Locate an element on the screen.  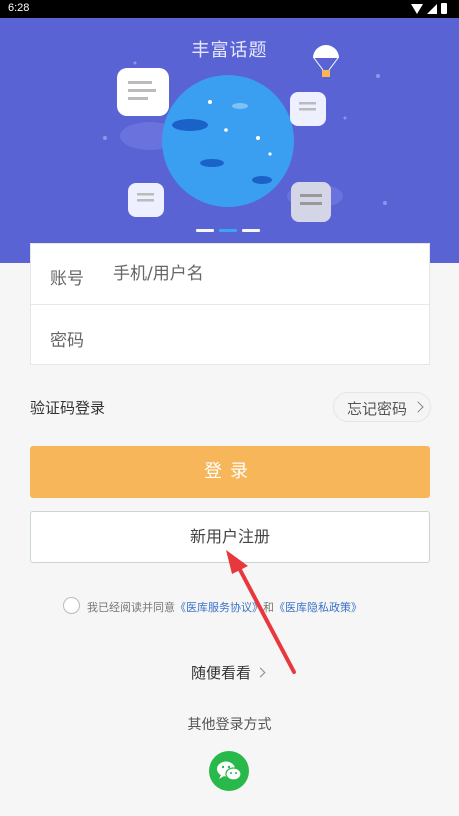
browse-link: 随便看看 is located at coordinates (228, 672).